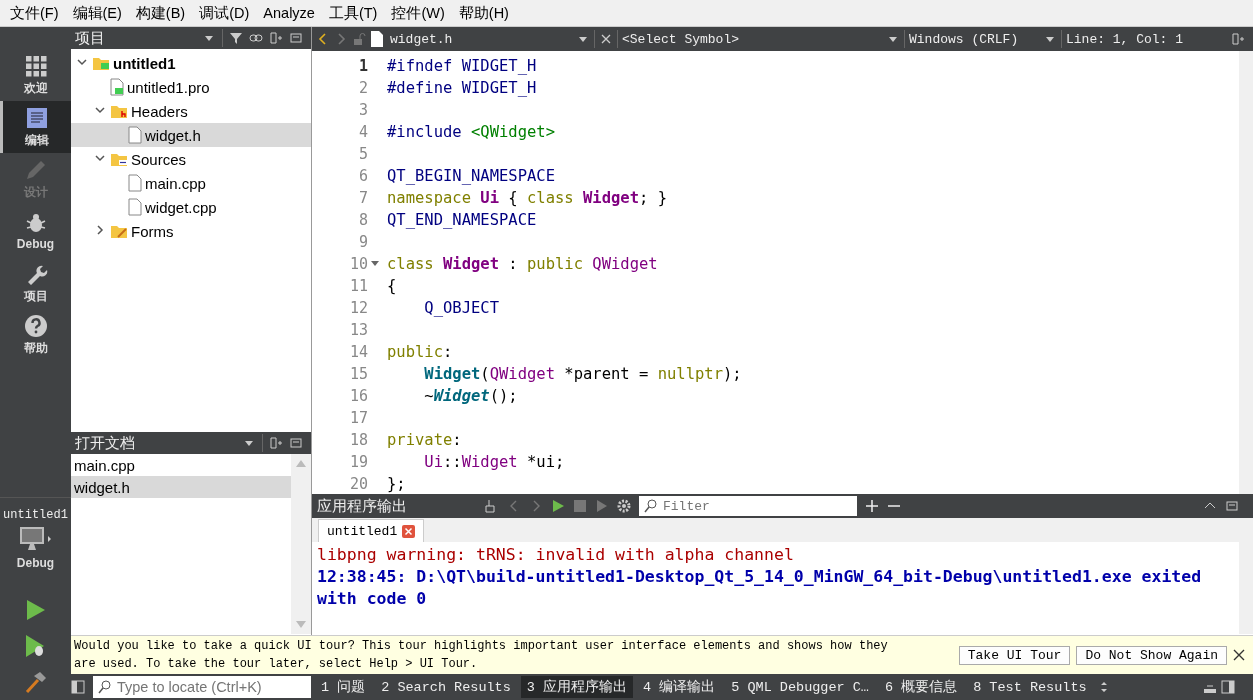 The width and height of the screenshot is (1253, 700). I want to click on code-line: #ifndef WIDGET_H, so click(462, 66).